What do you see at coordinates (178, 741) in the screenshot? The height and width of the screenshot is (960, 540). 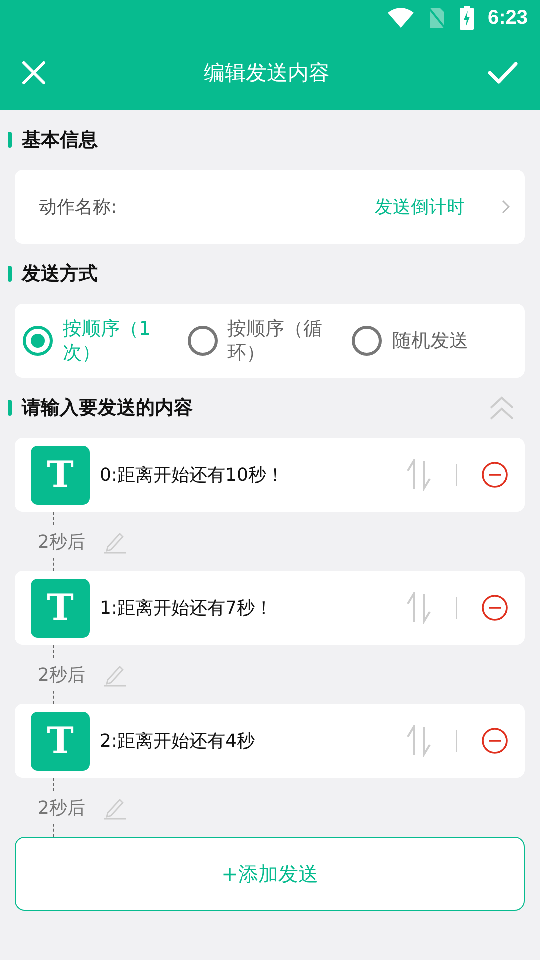 I see `message-text: 2:距离开始还有4秒` at bounding box center [178, 741].